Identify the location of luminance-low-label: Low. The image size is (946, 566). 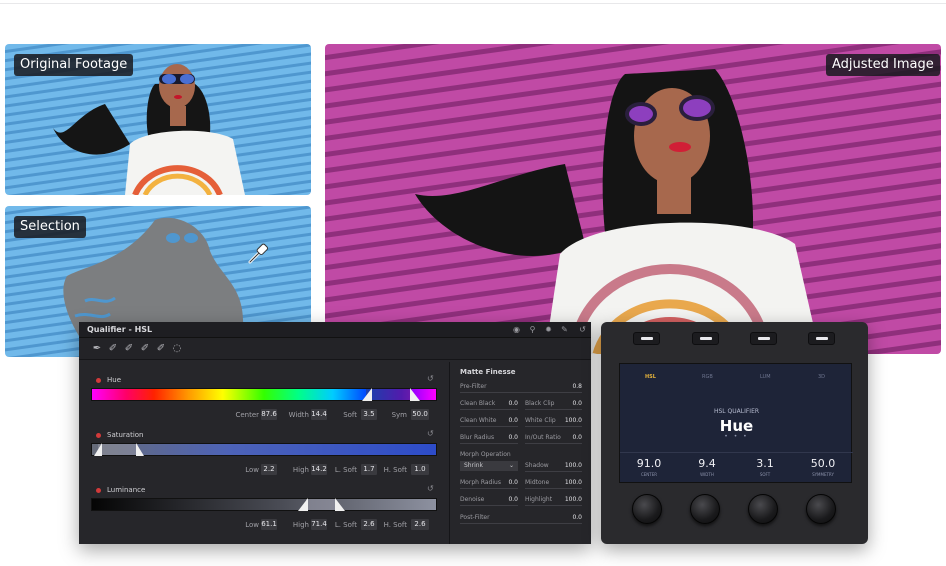
(252, 525).